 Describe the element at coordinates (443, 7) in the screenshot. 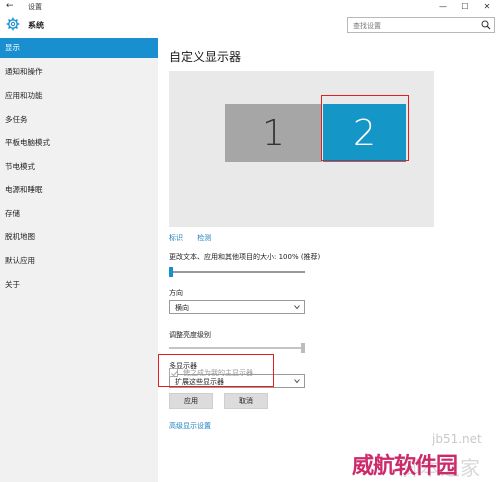

I see `minimize-button: —` at that location.